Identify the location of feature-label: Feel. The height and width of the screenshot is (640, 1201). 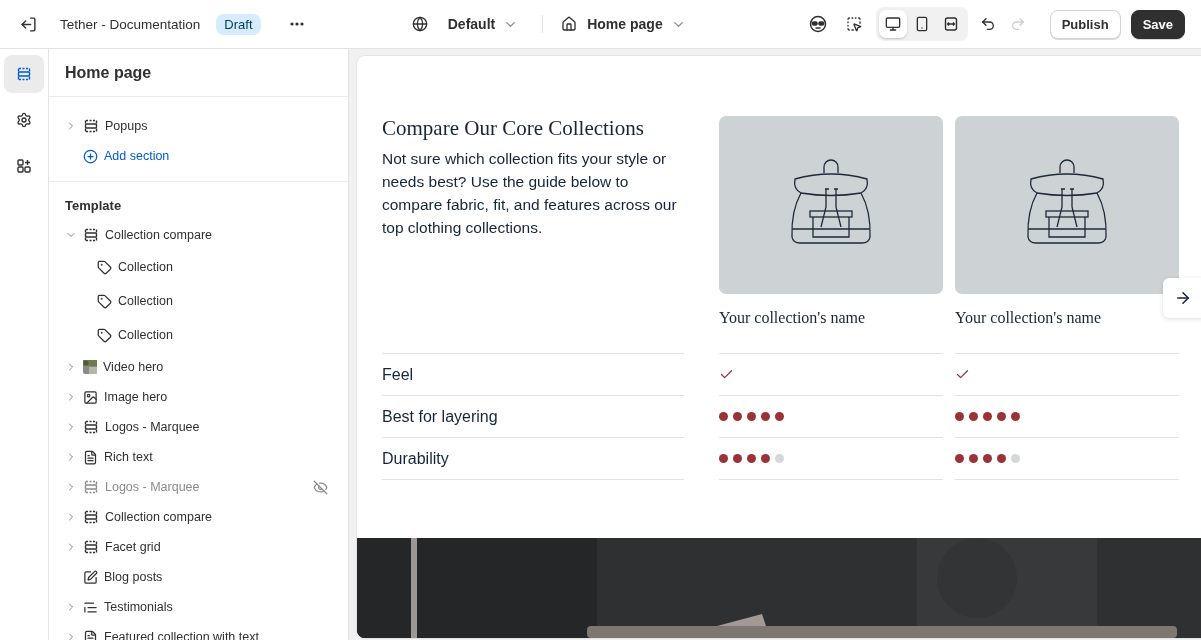
(533, 374).